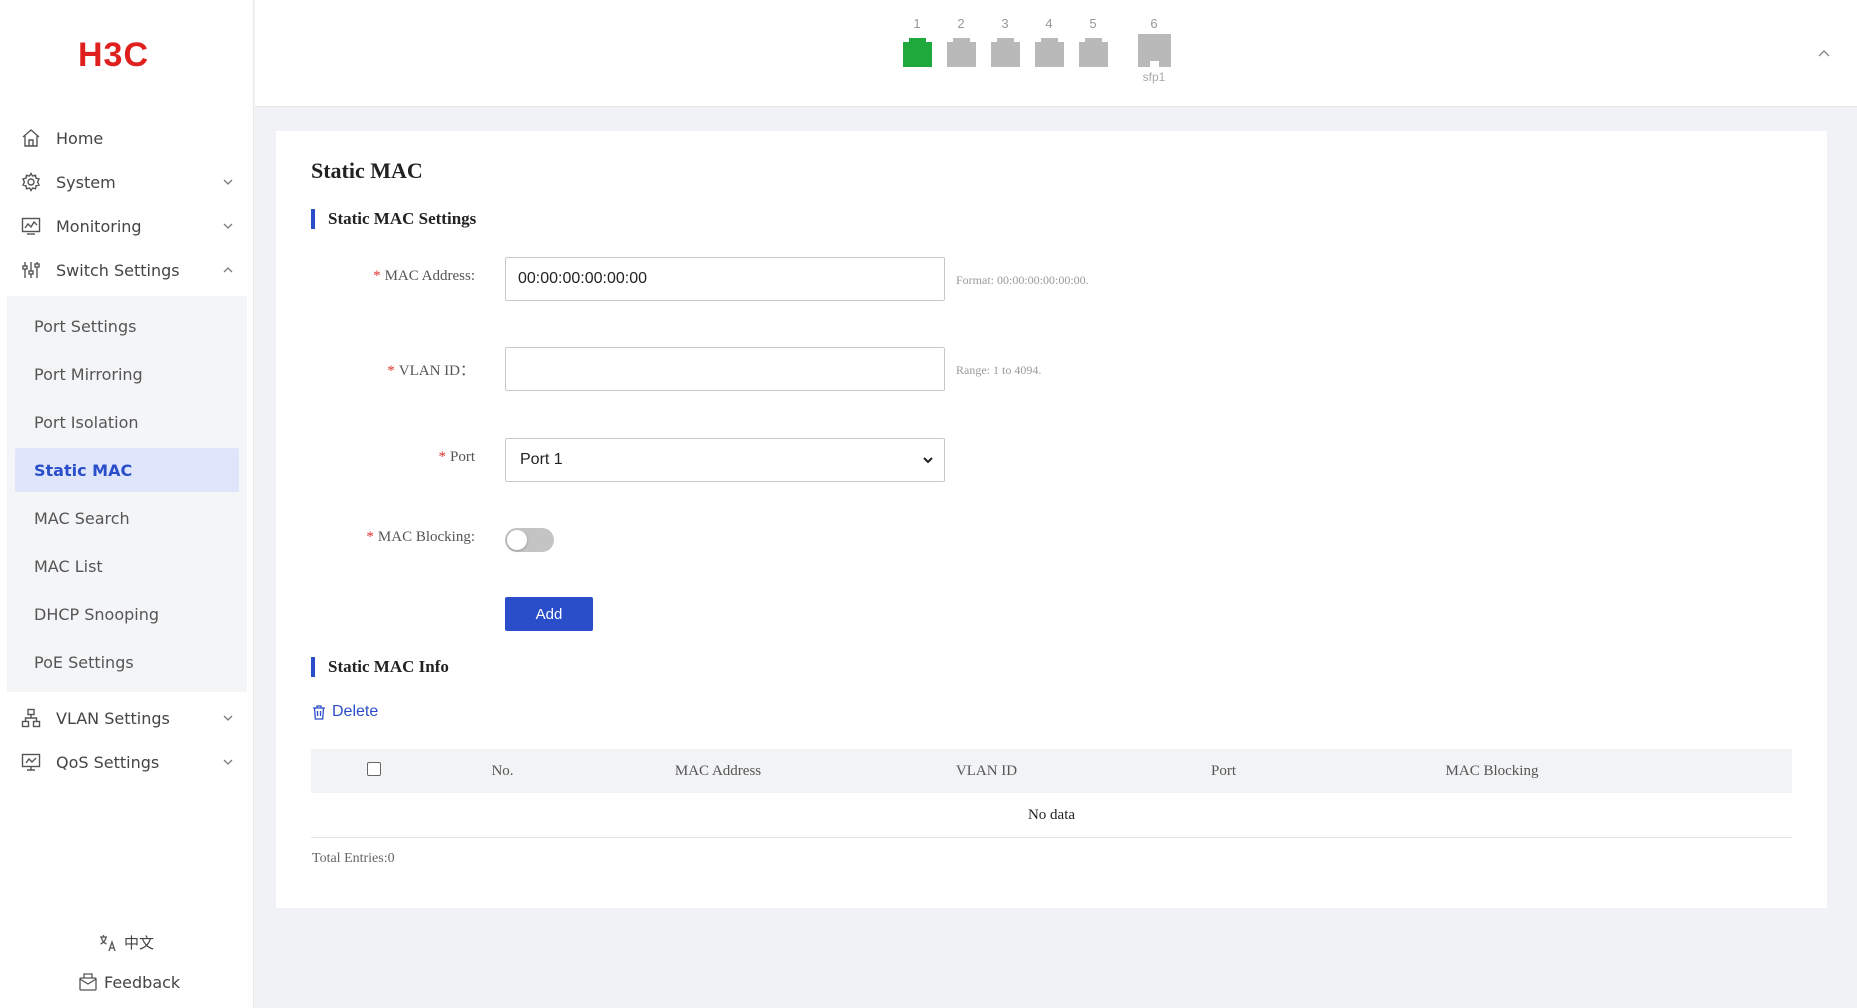 The image size is (1857, 1008). What do you see at coordinates (108, 762) in the screenshot?
I see `nav-item-label: QoS Settings` at bounding box center [108, 762].